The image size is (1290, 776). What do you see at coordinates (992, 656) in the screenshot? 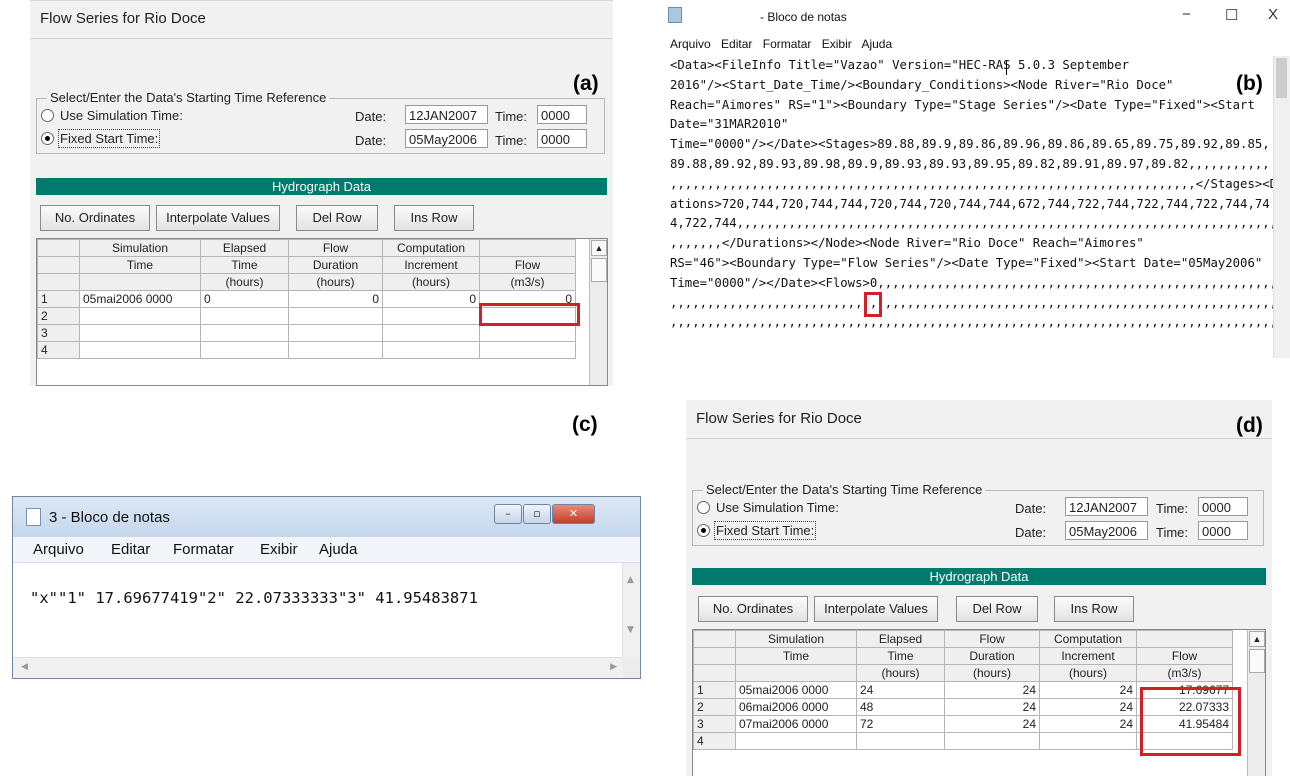
I see `col-duration-h2: Duration` at bounding box center [992, 656].